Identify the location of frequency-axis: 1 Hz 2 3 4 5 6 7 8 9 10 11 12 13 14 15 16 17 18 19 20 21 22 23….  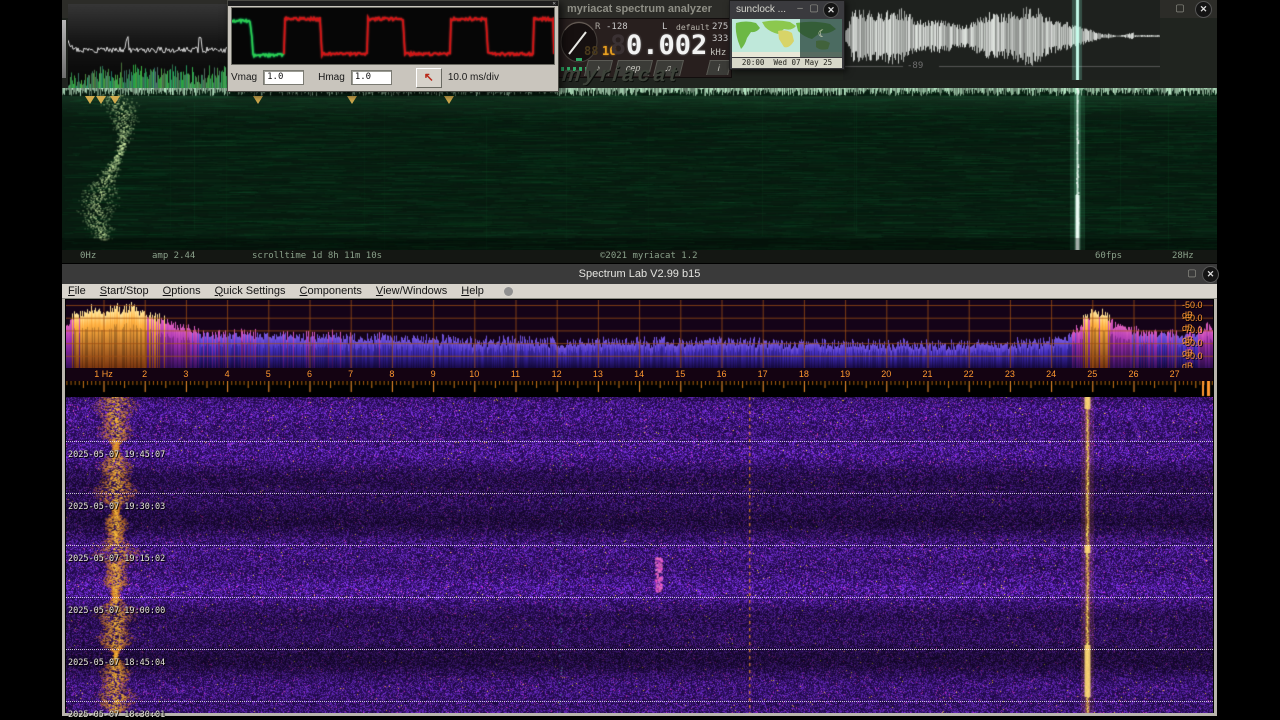
(639, 374).